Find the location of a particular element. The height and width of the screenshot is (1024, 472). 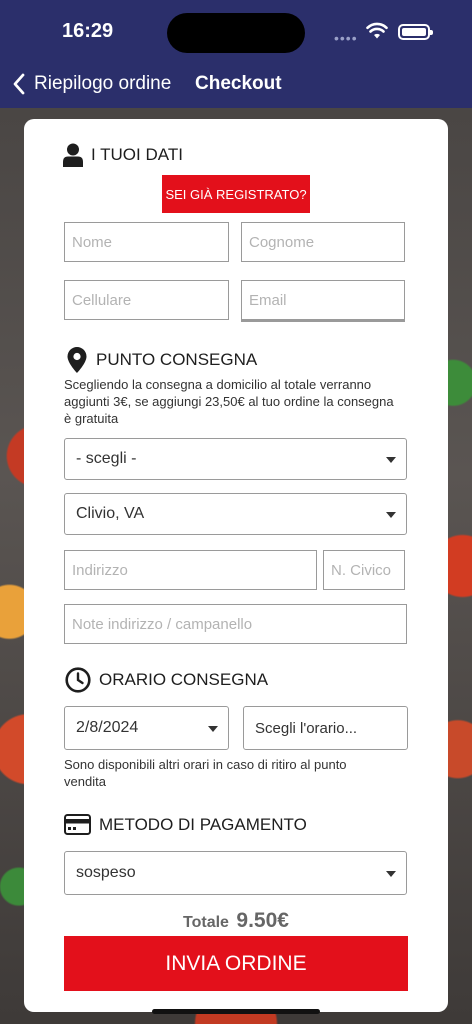

address-notes-input: Note indirizzo / campanello is located at coordinates (235, 624).